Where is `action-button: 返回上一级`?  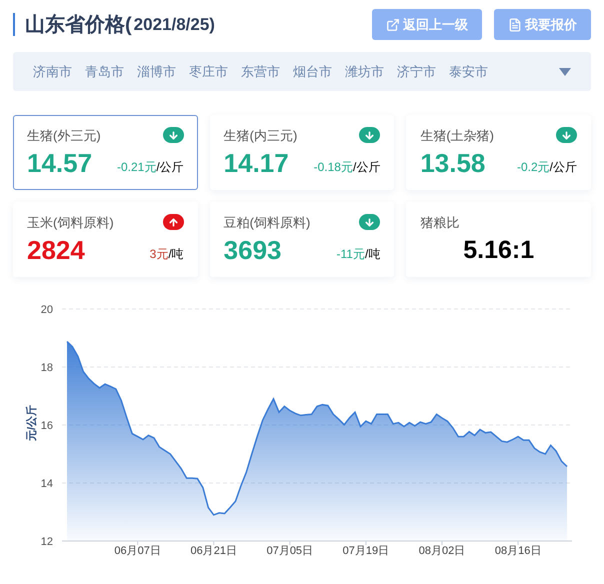 action-button: 返回上一级 is located at coordinates (427, 24).